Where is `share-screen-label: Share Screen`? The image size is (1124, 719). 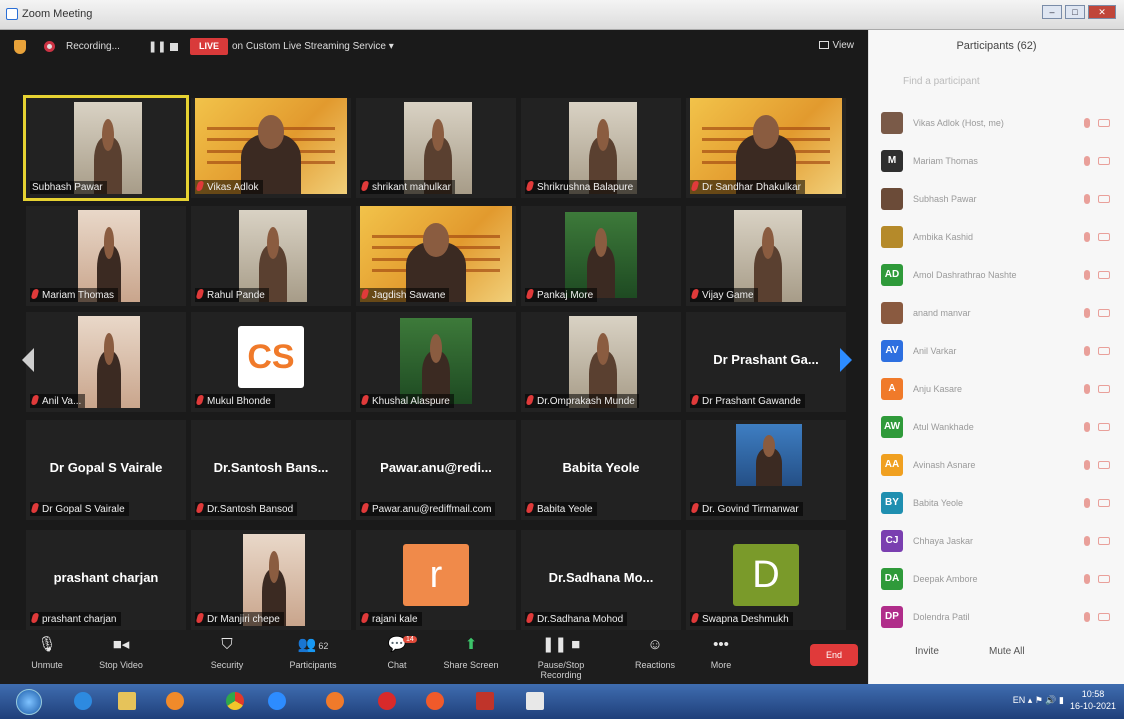
share-screen-label: Share Screen is located at coordinates (471, 665).